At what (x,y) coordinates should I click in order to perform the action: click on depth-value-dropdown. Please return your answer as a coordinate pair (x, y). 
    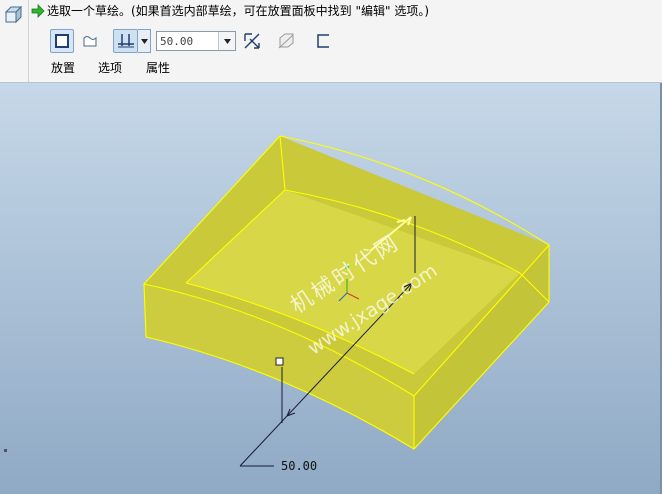
    Looking at the image, I should click on (226, 41).